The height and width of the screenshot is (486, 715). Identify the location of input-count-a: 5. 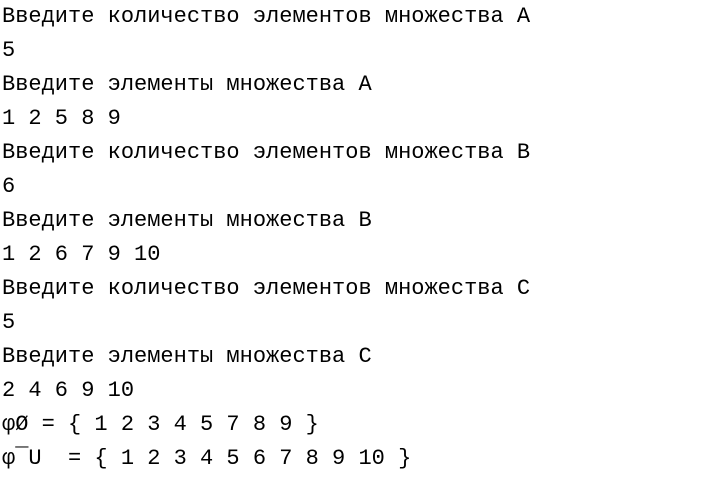
(9, 50).